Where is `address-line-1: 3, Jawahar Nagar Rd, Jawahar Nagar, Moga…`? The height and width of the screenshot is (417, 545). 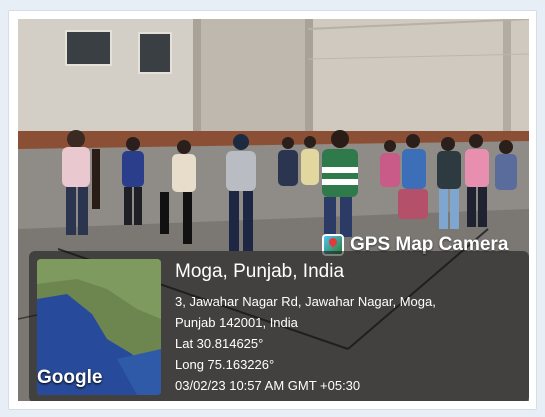 address-line-1: 3, Jawahar Nagar Rd, Jawahar Nagar, Moga… is located at coordinates (305, 301).